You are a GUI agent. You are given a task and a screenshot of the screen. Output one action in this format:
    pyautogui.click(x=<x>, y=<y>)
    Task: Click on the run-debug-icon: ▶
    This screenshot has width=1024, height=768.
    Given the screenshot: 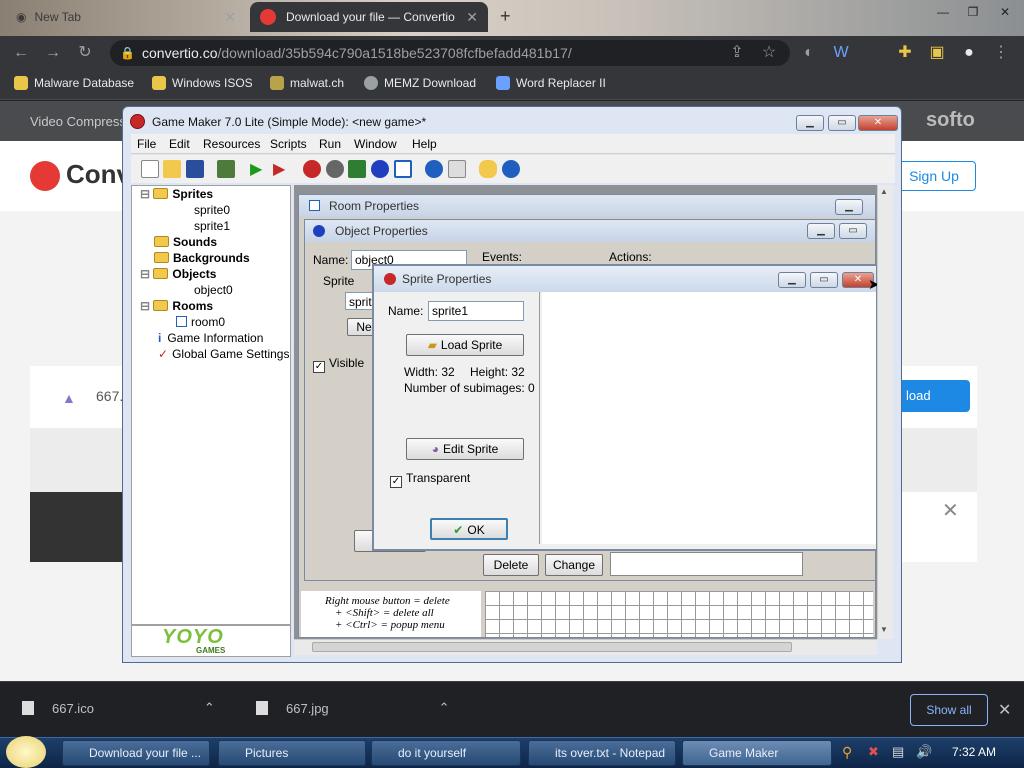 What is the action you would take?
    pyautogui.click(x=279, y=169)
    